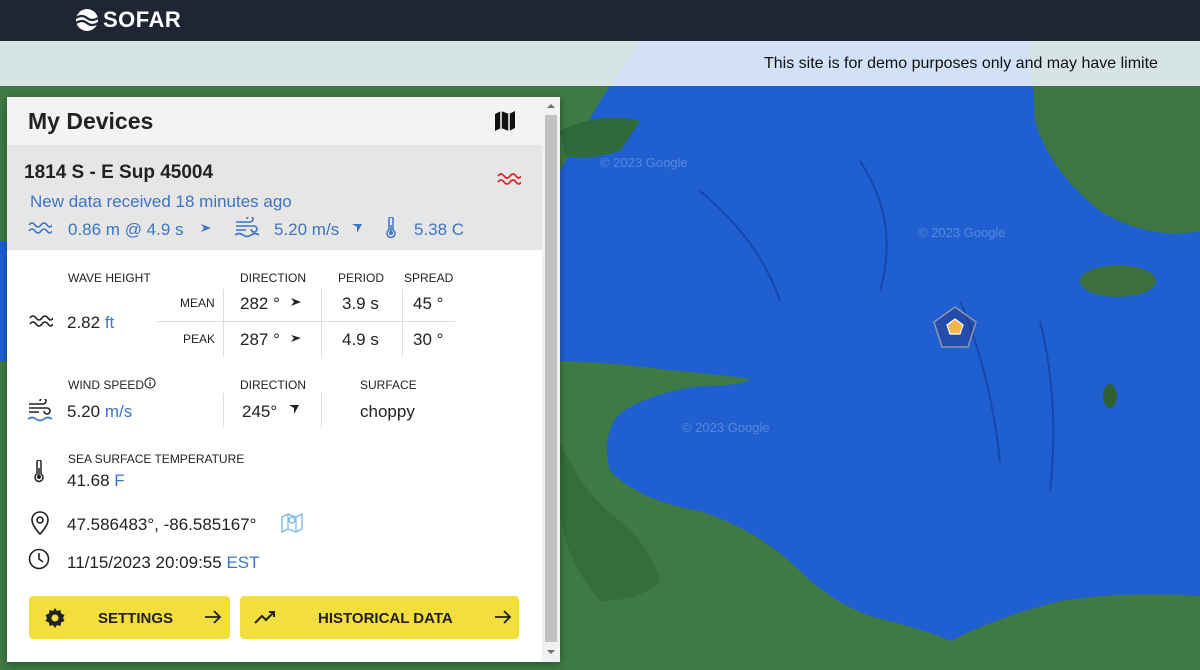  Describe the element at coordinates (118, 411) in the screenshot. I see `wind-speed-unit: m/s` at that location.